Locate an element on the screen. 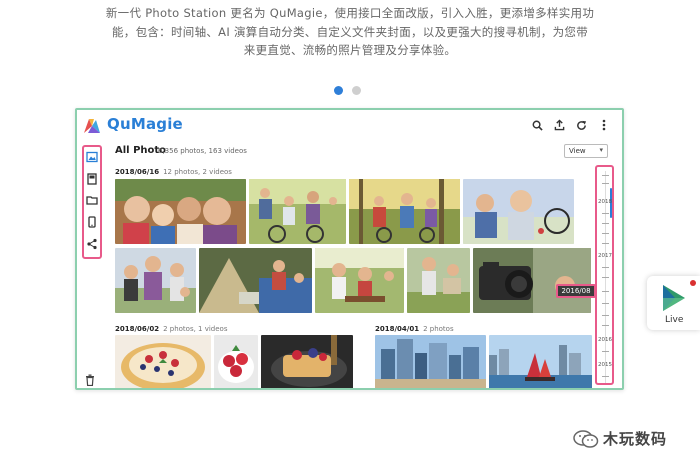 Image resolution: width=700 pixels, height=467 pixels. search-icon is located at coordinates (537, 125).